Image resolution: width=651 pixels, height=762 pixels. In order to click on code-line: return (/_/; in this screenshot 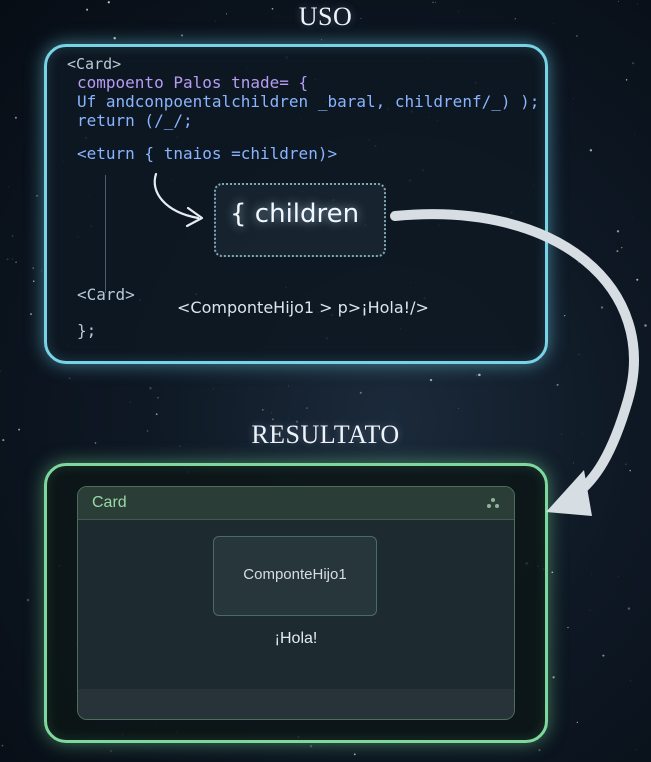, I will do `click(135, 120)`.